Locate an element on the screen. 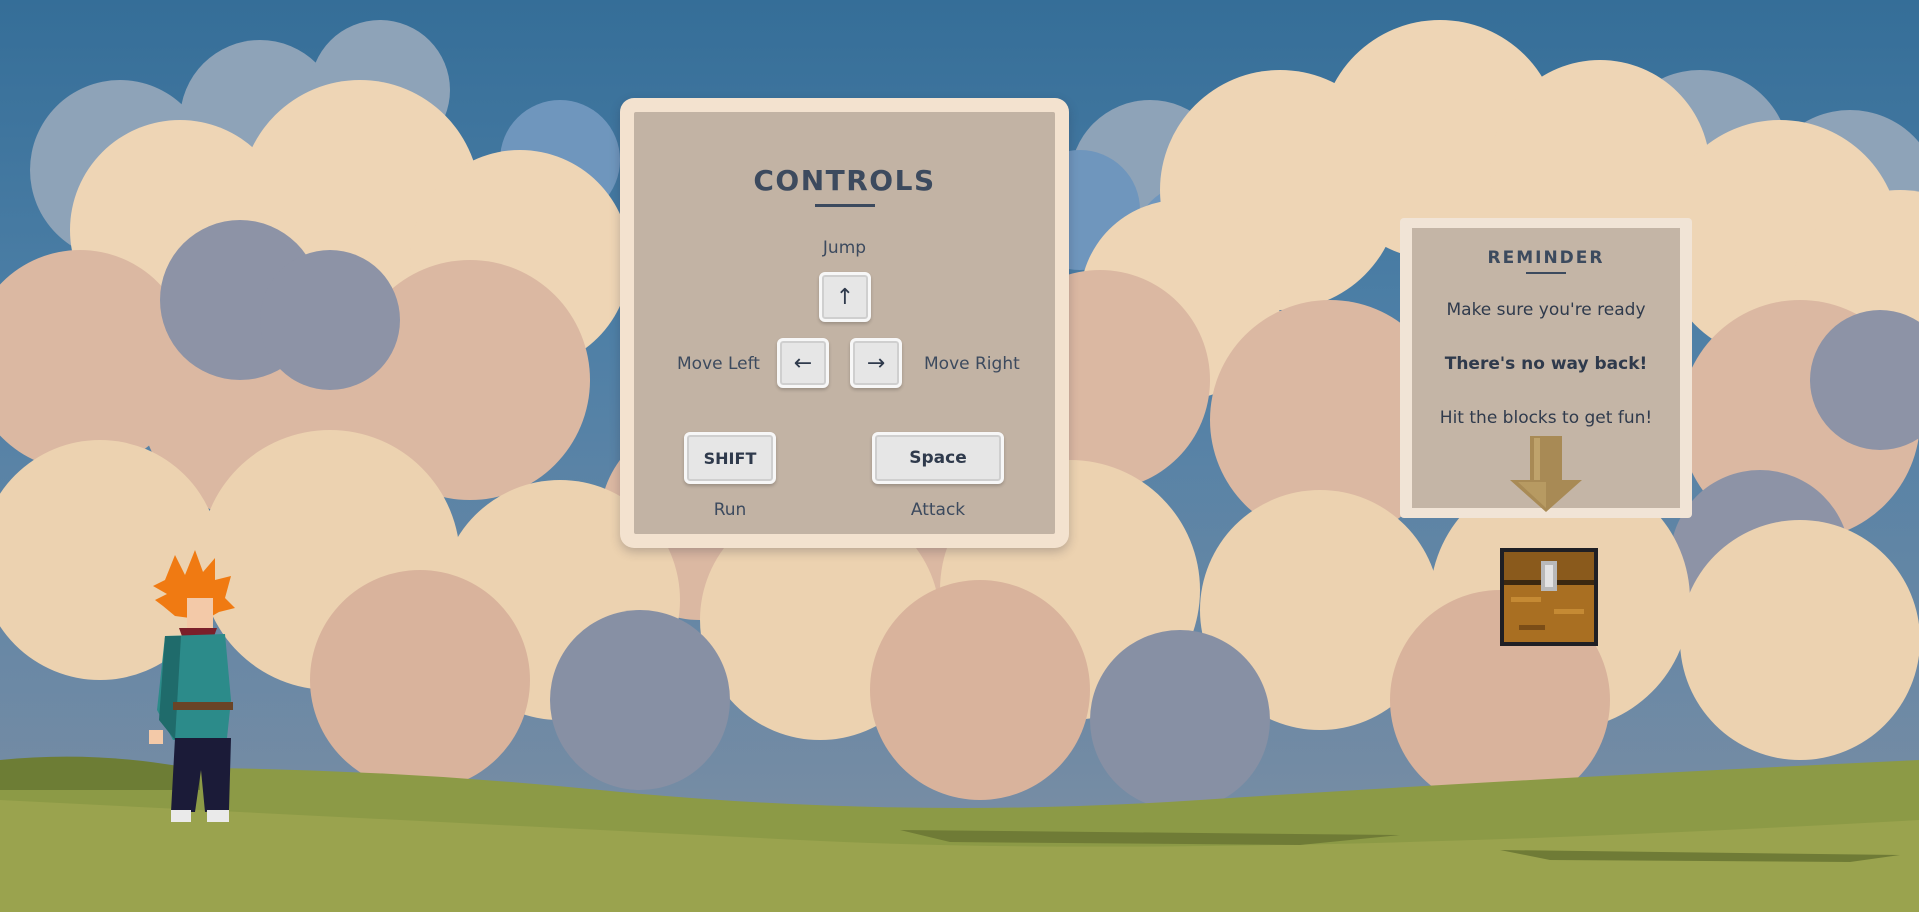 This screenshot has height=912, width=1919. reminder-underline is located at coordinates (1546, 273).